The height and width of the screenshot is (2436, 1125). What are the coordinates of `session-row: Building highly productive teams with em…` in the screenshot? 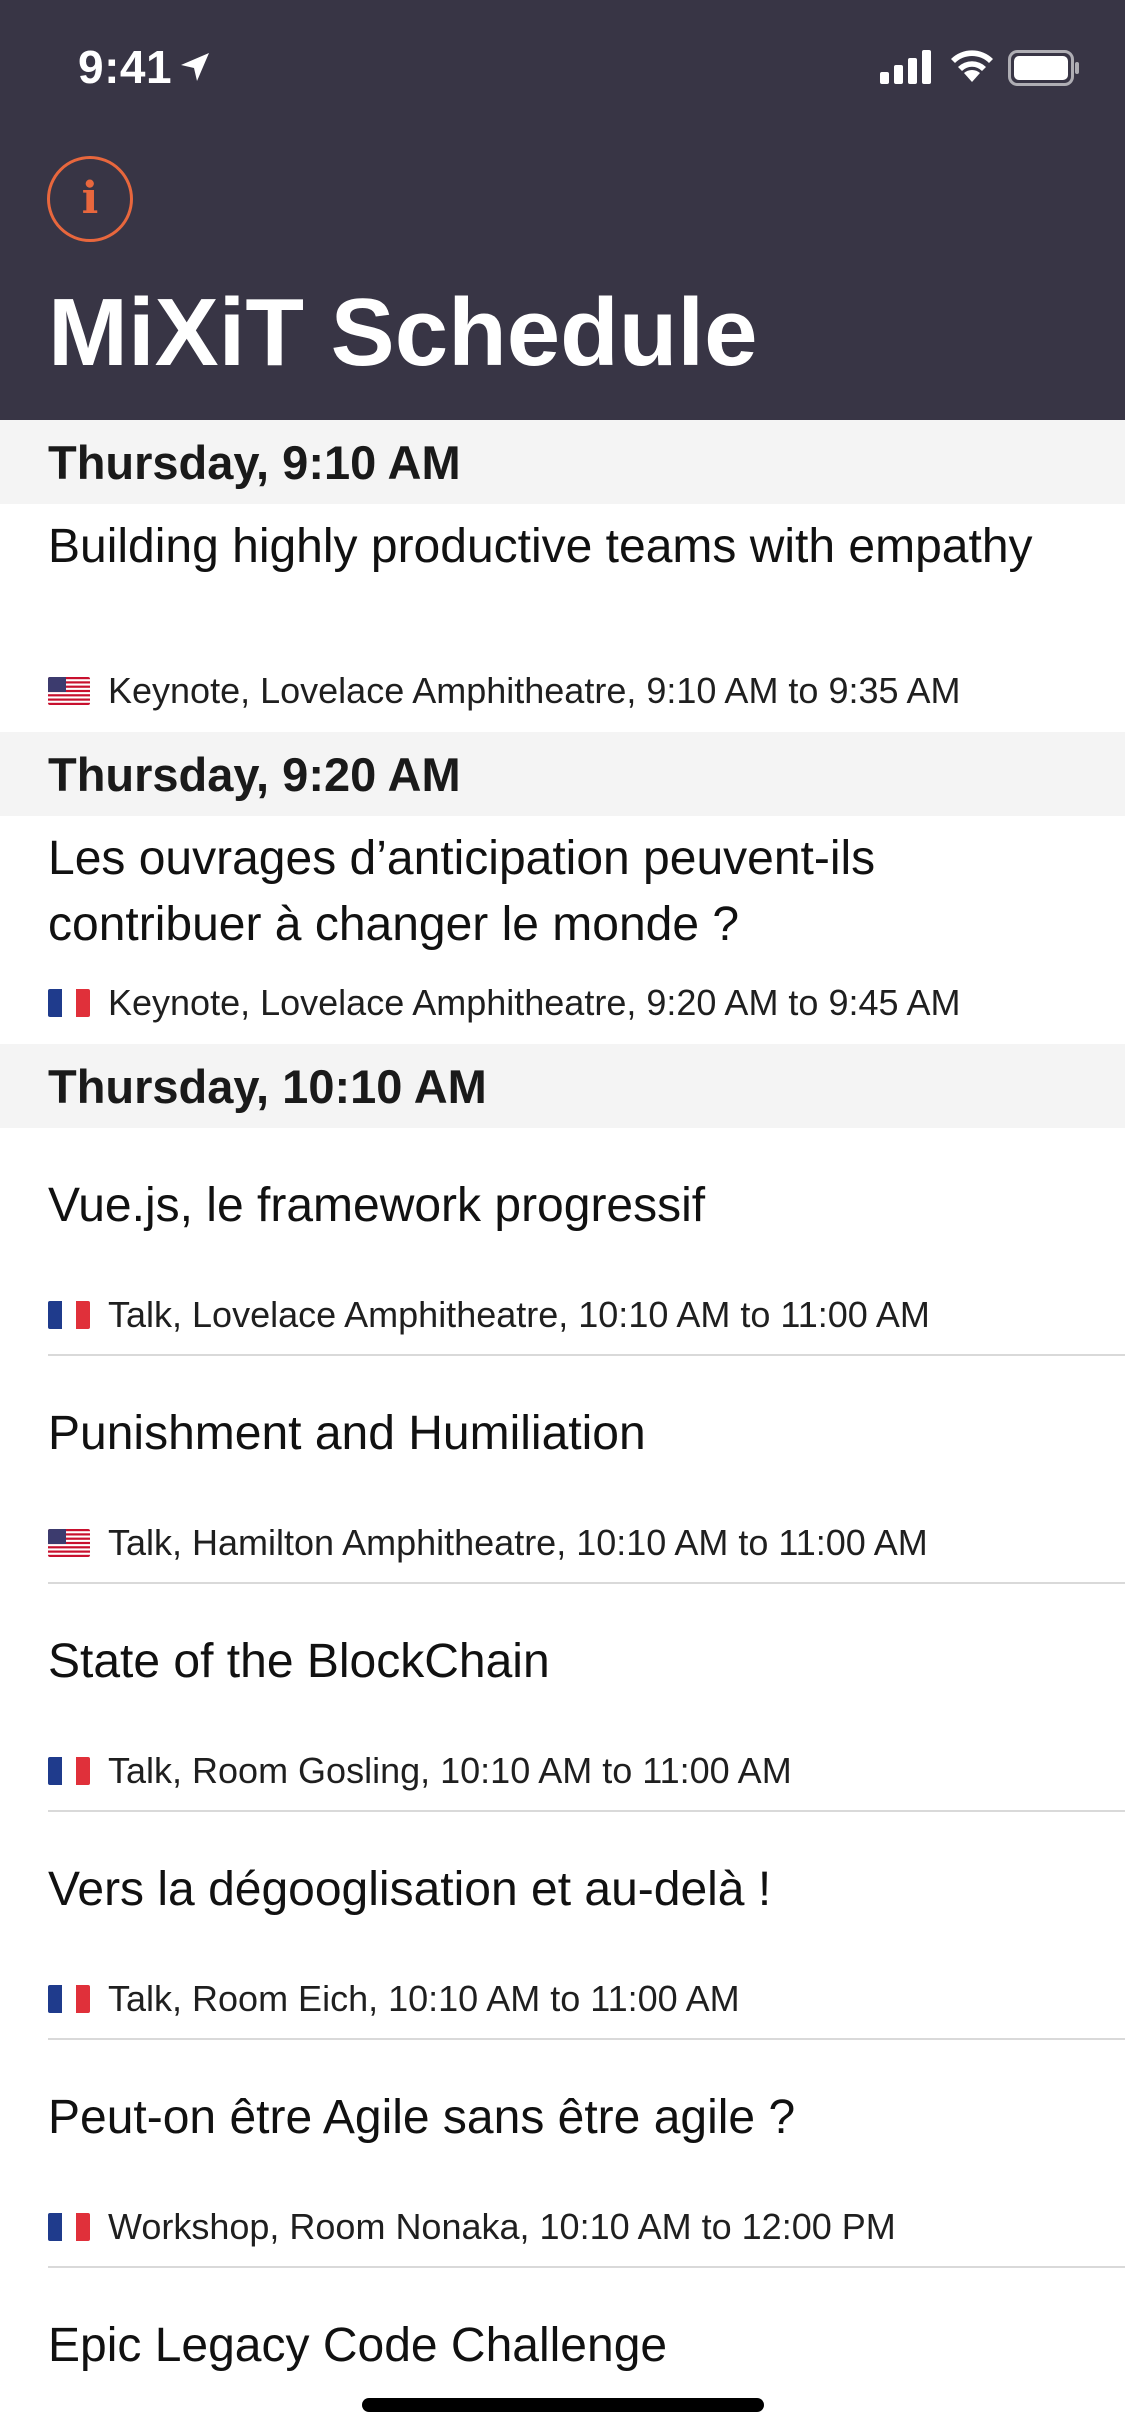 It's located at (562, 618).